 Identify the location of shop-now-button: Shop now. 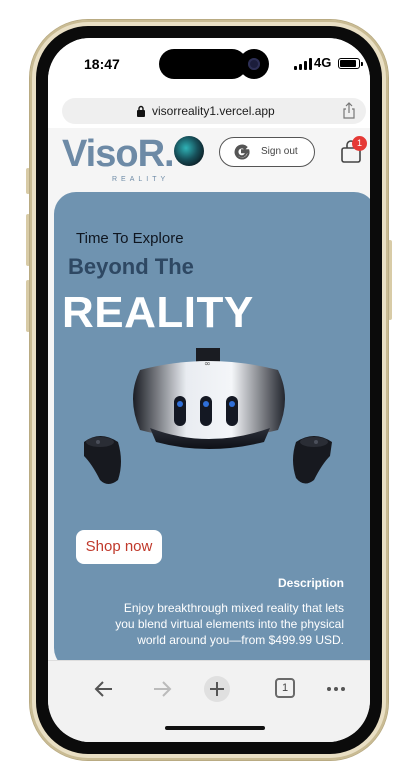
(119, 547).